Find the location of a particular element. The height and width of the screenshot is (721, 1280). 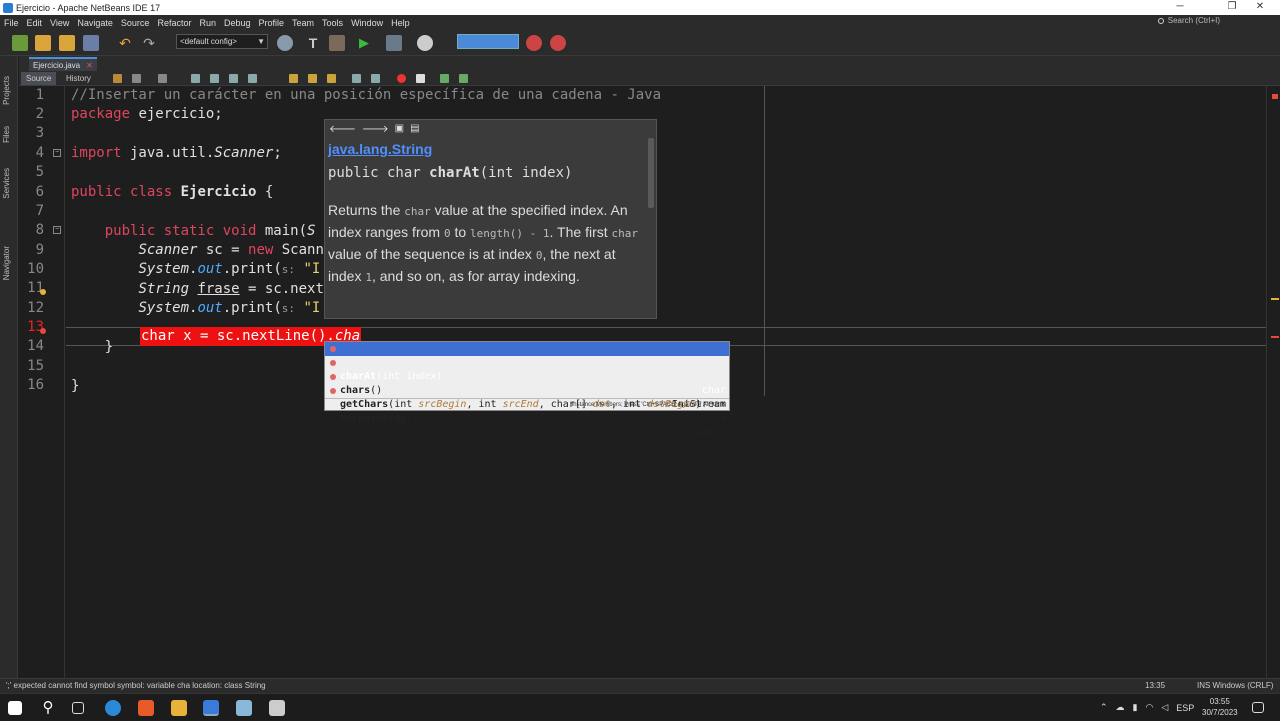

navigator-tab: Navigator is located at coordinates (6, 263).